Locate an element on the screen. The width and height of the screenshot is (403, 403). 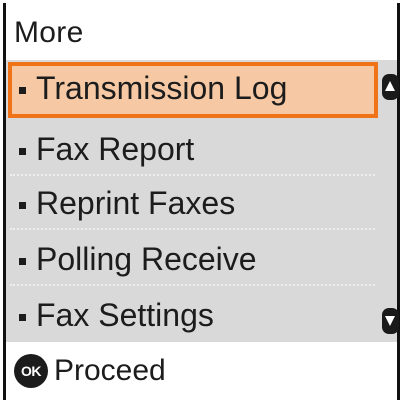
menu-item-fax-settings: Fax Settings is located at coordinates (192, 316).